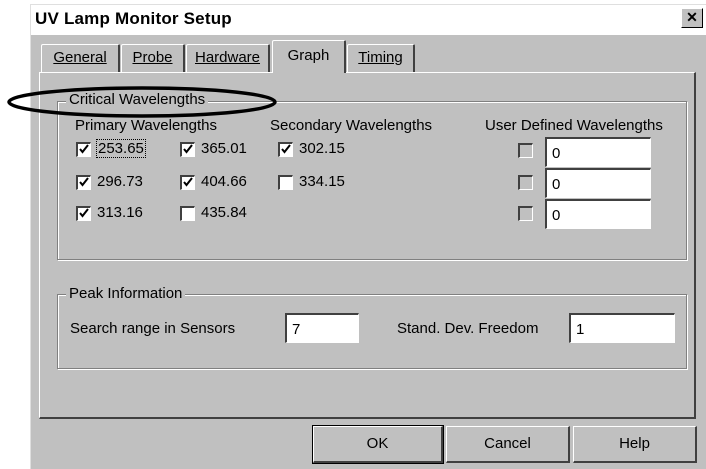 The height and width of the screenshot is (469, 706). I want to click on help-label: Help, so click(634, 443).